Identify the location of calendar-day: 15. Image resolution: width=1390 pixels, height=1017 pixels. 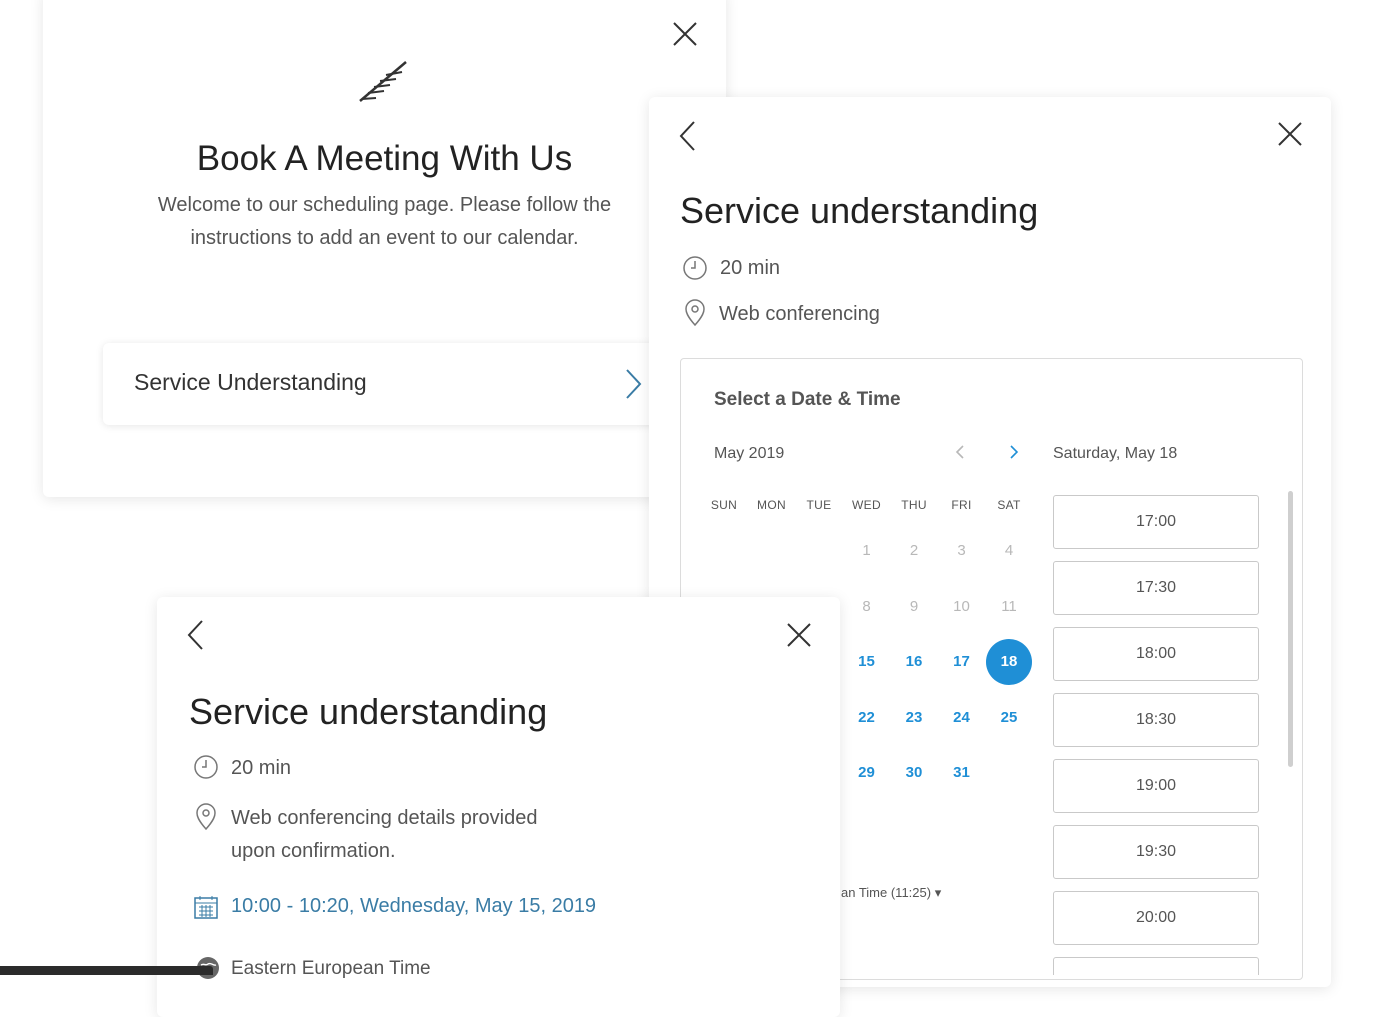
(867, 662).